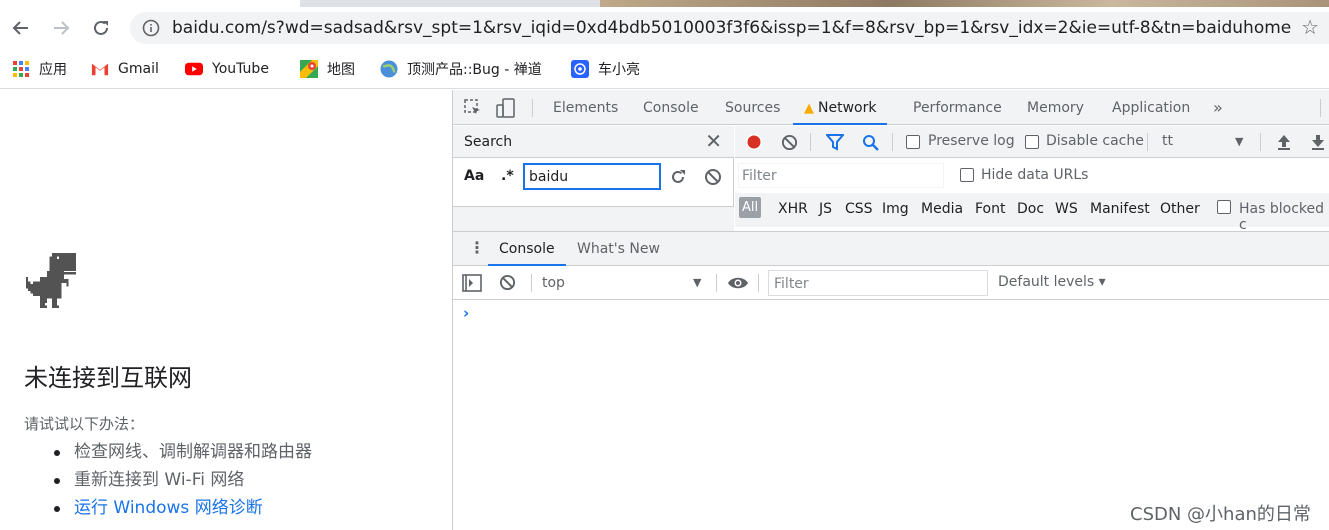  Describe the element at coordinates (84, 424) in the screenshot. I see `offline-subtitle: 请试试以下办法：` at that location.